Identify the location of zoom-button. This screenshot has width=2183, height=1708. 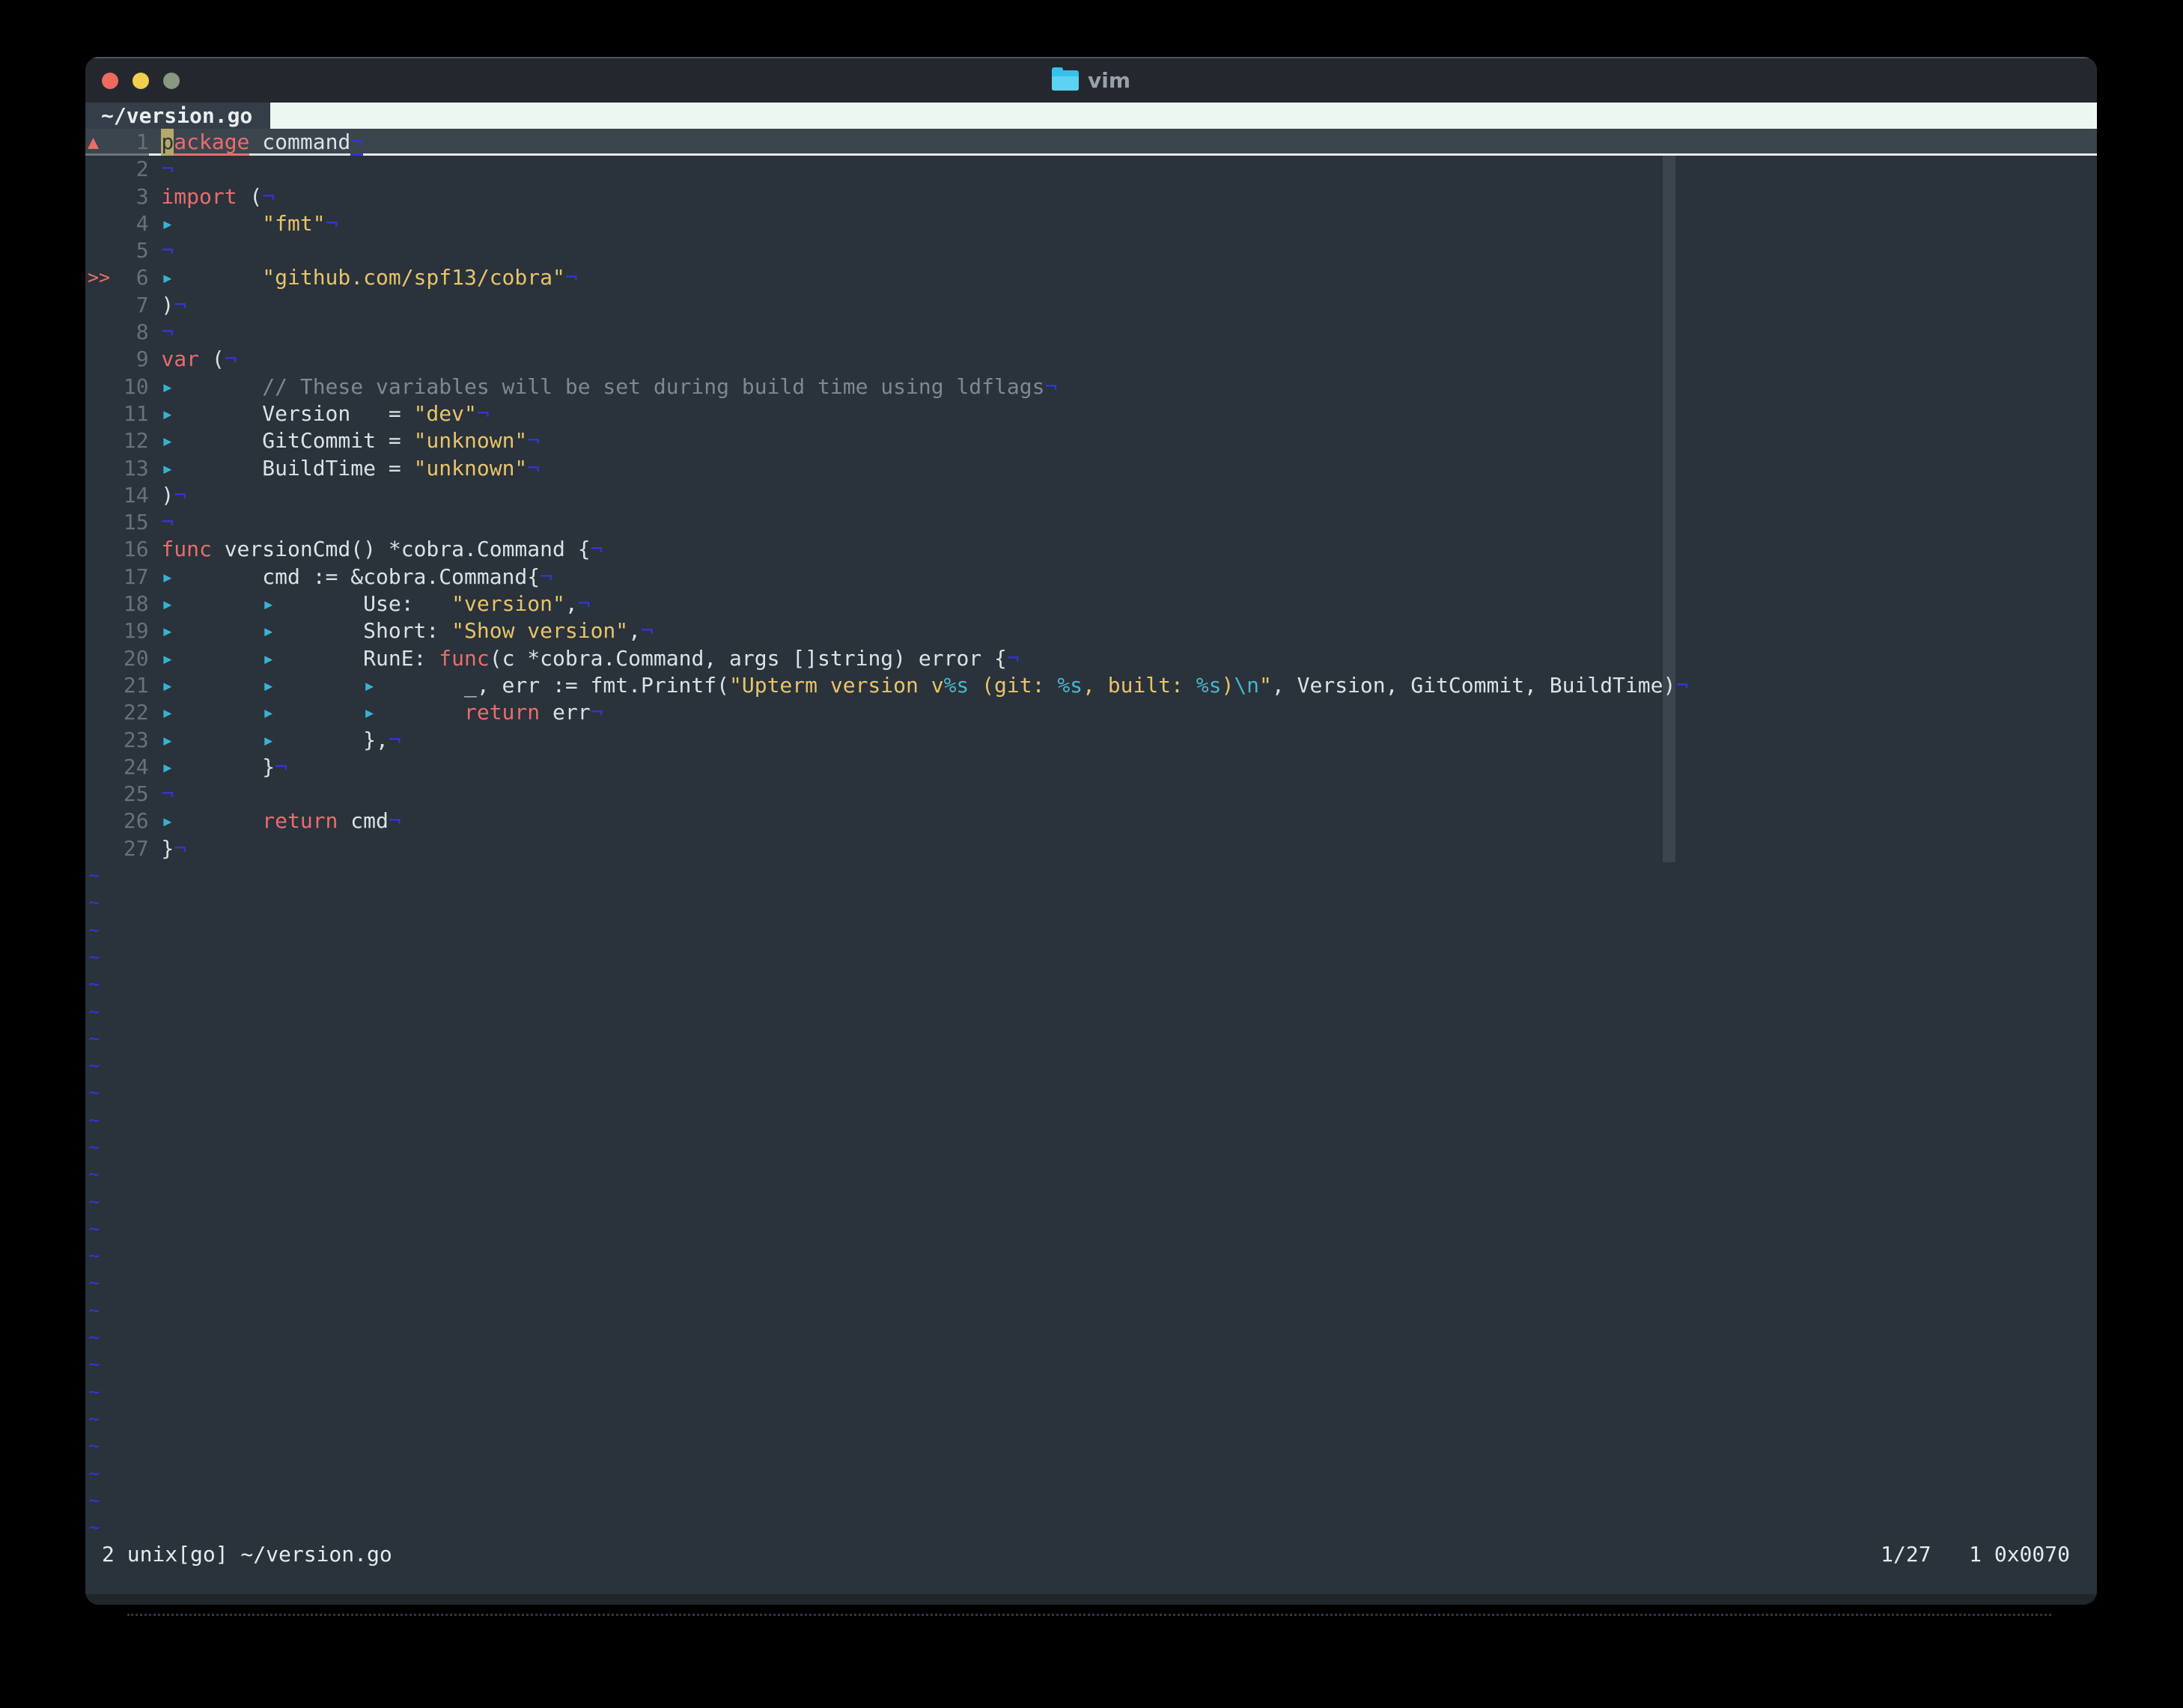
(171, 81).